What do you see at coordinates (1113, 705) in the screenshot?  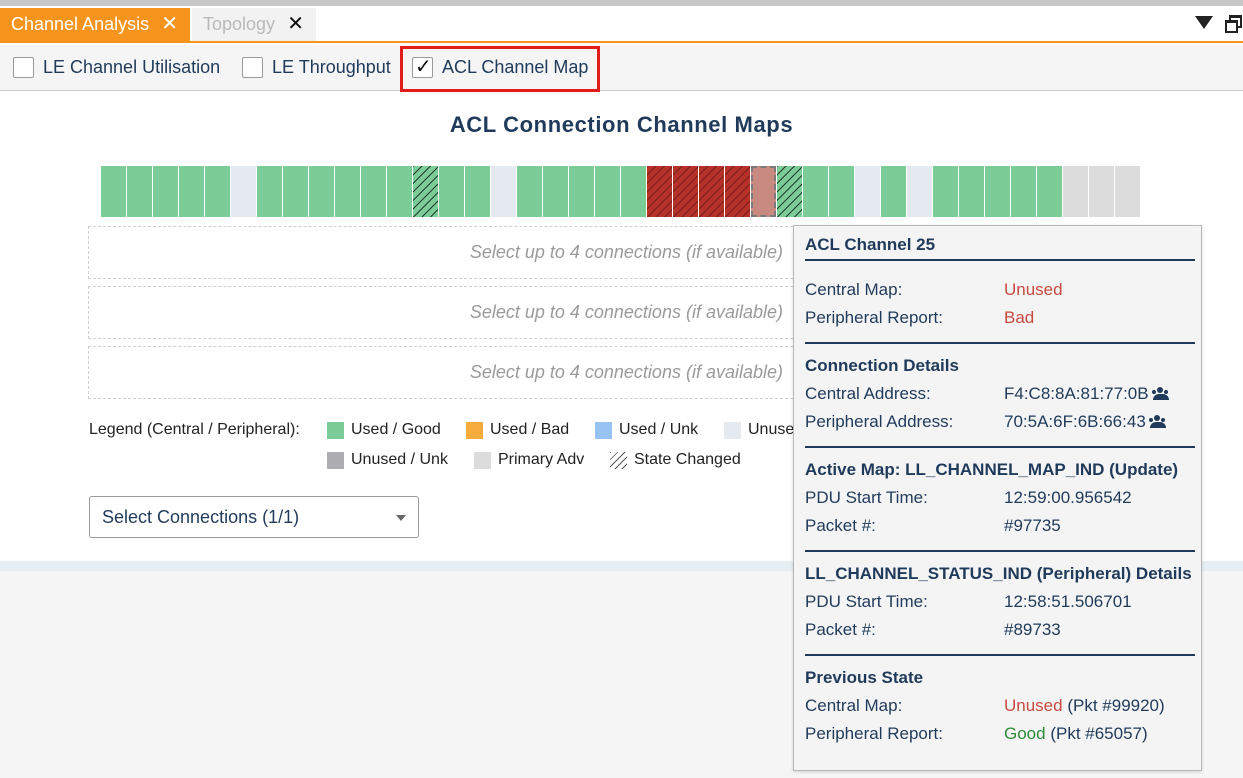 I see `packet-ref: (Pkt #99920)` at bounding box center [1113, 705].